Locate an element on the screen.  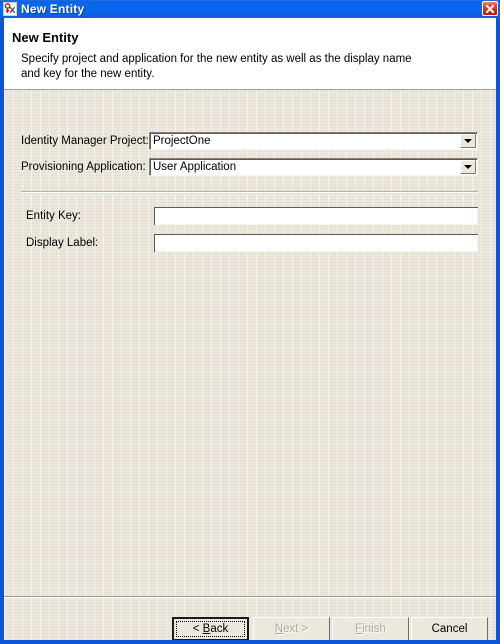
entity-key-field-wrap is located at coordinates (316, 216).